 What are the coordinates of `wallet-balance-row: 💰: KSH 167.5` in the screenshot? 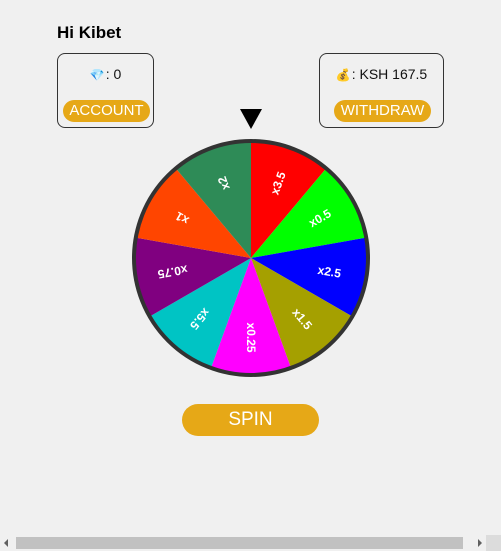 It's located at (381, 74).